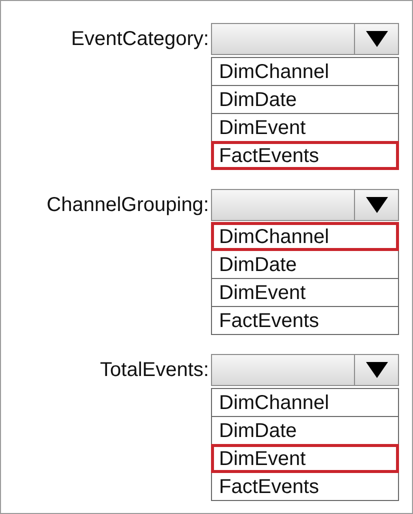 The width and height of the screenshot is (413, 514). Describe the element at coordinates (127, 205) in the screenshot. I see `field-label: ChannelGrouping:` at that location.